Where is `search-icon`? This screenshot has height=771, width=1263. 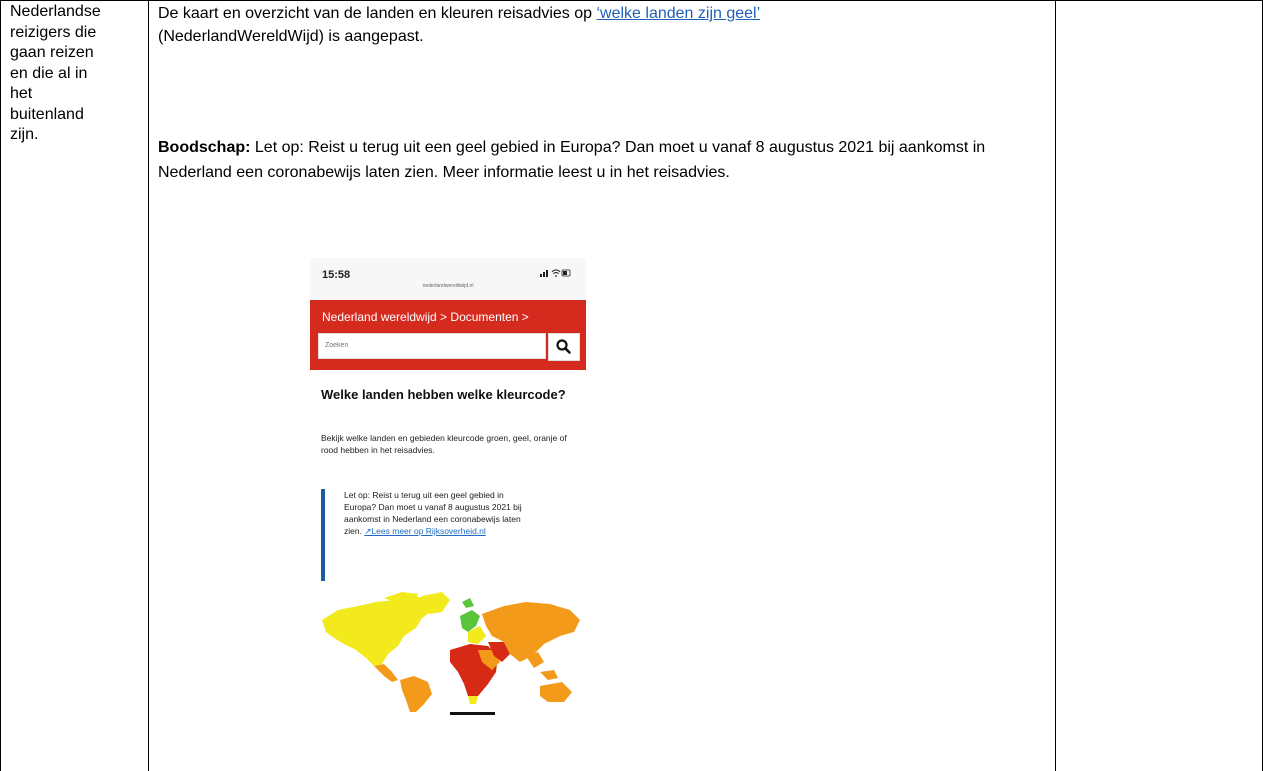
search-icon is located at coordinates (563, 346).